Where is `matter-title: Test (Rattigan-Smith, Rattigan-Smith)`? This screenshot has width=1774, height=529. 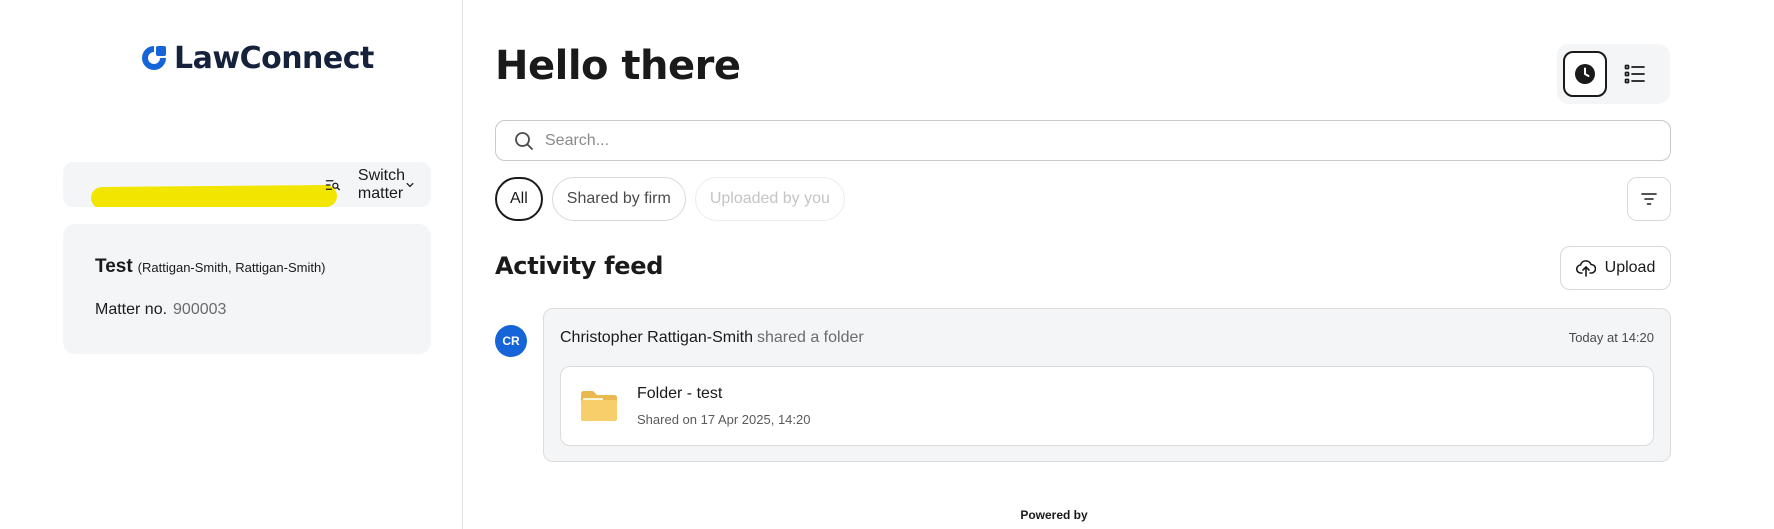
matter-title: Test (Rattigan-Smith, Rattigan-Smith) is located at coordinates (210, 267).